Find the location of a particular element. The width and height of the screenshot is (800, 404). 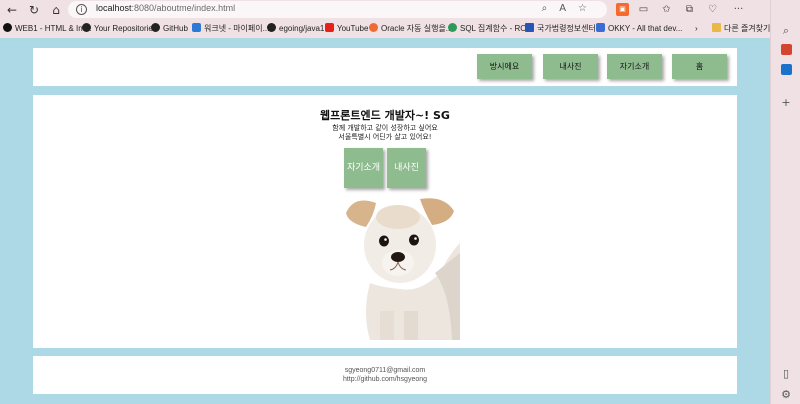

outlook-icon is located at coordinates (786, 71).